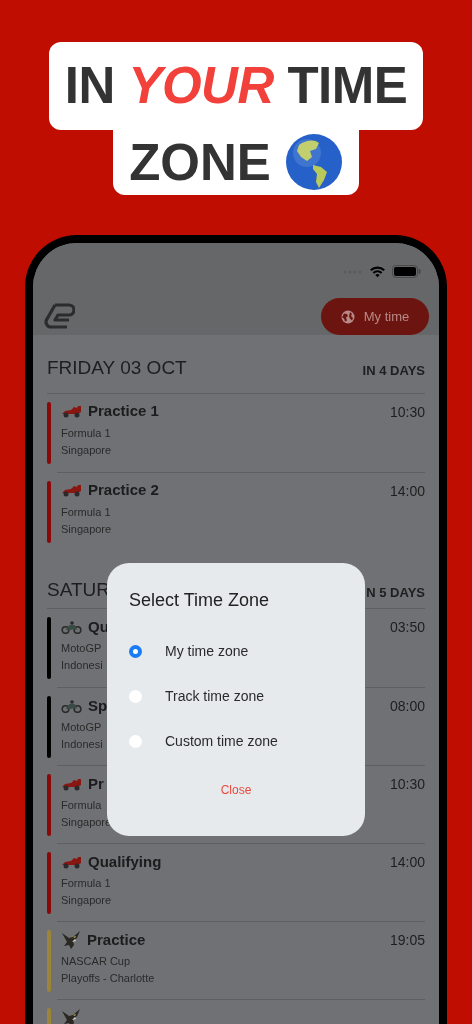 Image resolution: width=472 pixels, height=1024 pixels. Describe the element at coordinates (395, 592) in the screenshot. I see `countdown-label: N 5 DAYS` at that location.